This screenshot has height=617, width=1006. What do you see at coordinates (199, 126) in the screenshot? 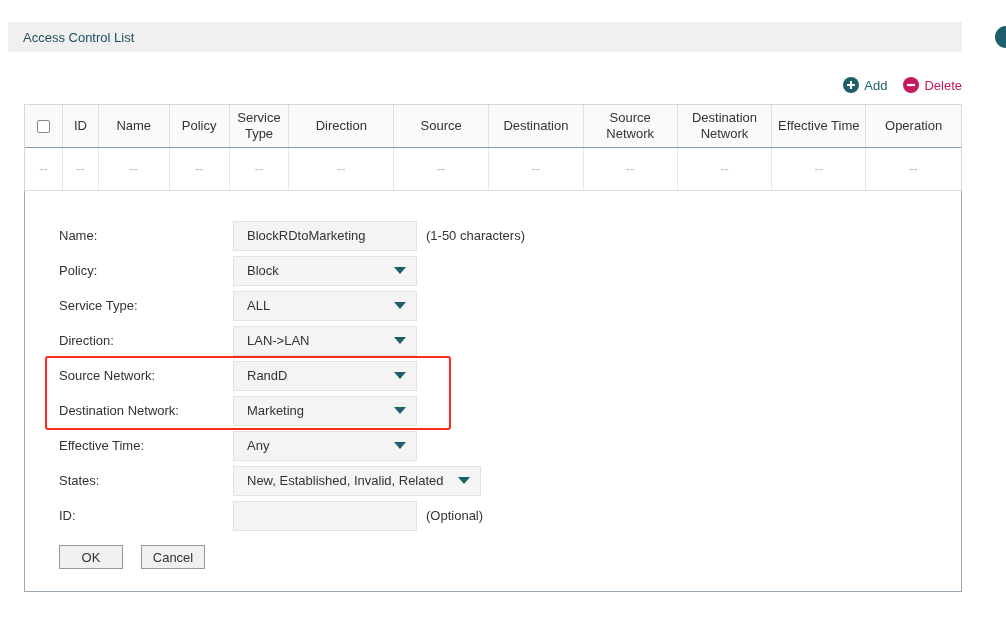
I see `column-header: Policy` at bounding box center [199, 126].